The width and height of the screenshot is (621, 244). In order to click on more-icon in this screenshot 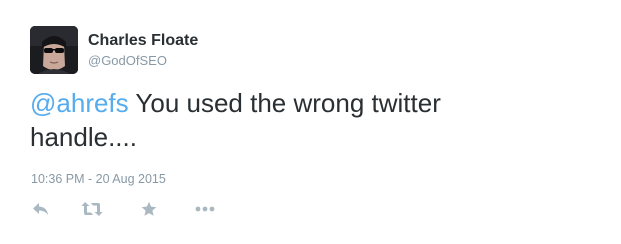, I will do `click(205, 209)`.